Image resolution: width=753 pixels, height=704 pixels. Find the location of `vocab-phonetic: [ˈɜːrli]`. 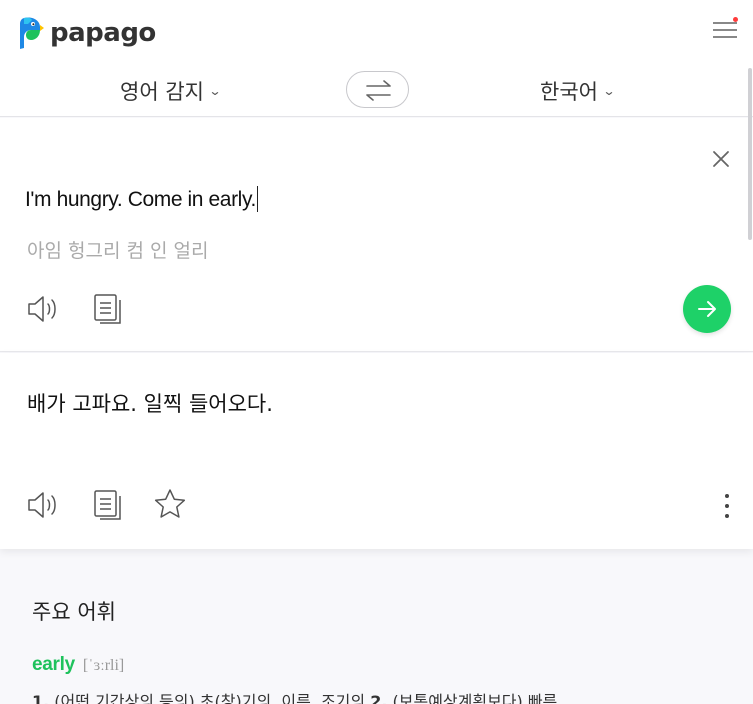

vocab-phonetic: [ˈɜːrli] is located at coordinates (103, 665).